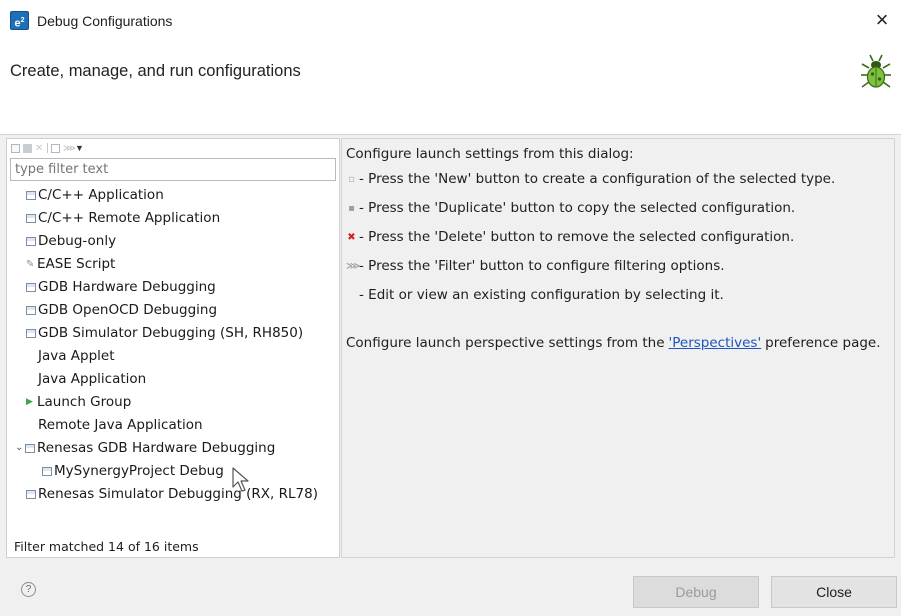 The height and width of the screenshot is (616, 901). What do you see at coordinates (47, 471) in the screenshot?
I see `config-icon` at bounding box center [47, 471].